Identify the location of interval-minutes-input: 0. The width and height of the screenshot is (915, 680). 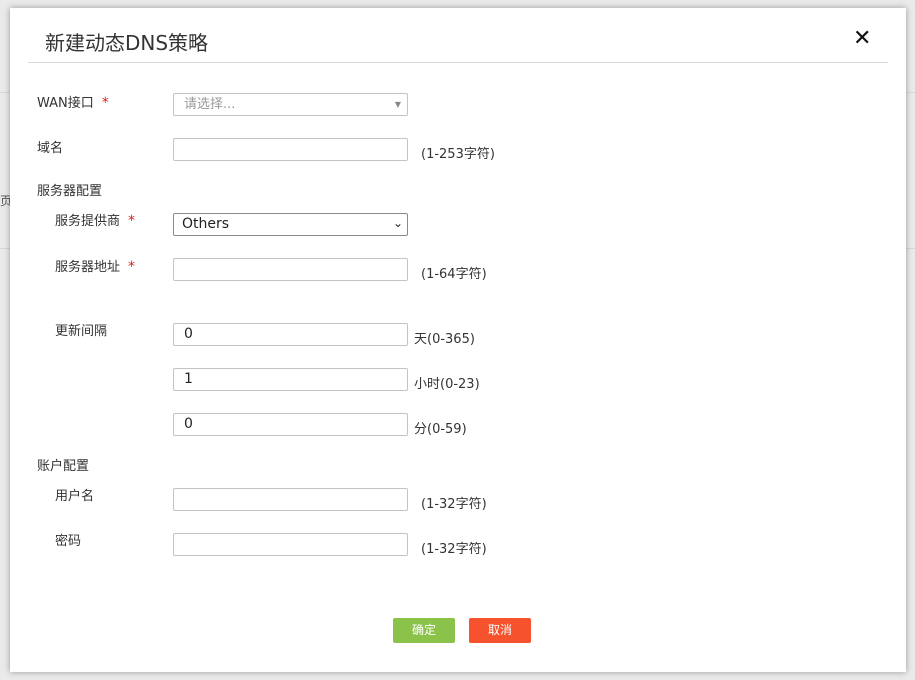
(290, 424).